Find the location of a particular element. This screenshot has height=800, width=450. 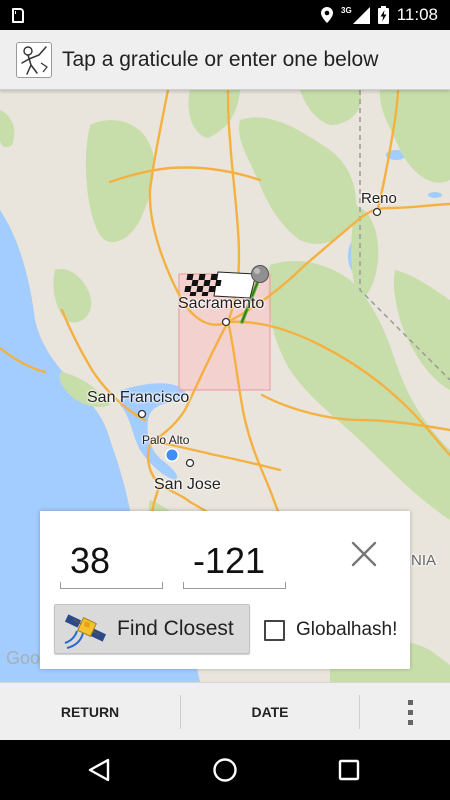

latitude-input: 38 is located at coordinates (111, 563).